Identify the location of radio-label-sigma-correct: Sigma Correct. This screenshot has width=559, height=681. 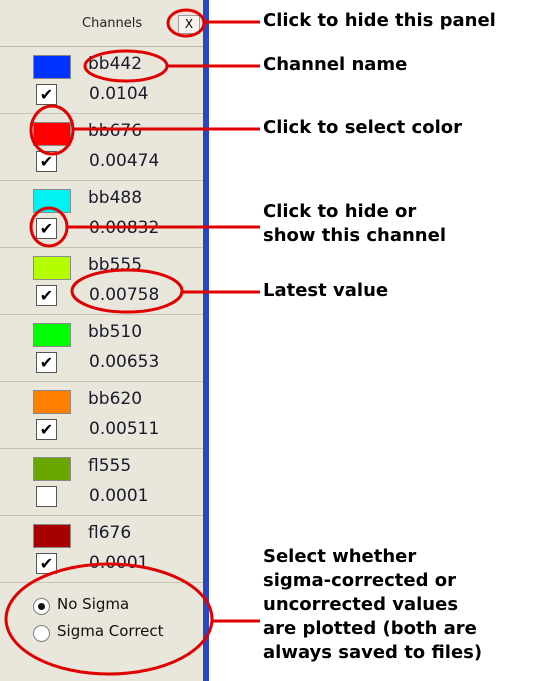
(110, 631).